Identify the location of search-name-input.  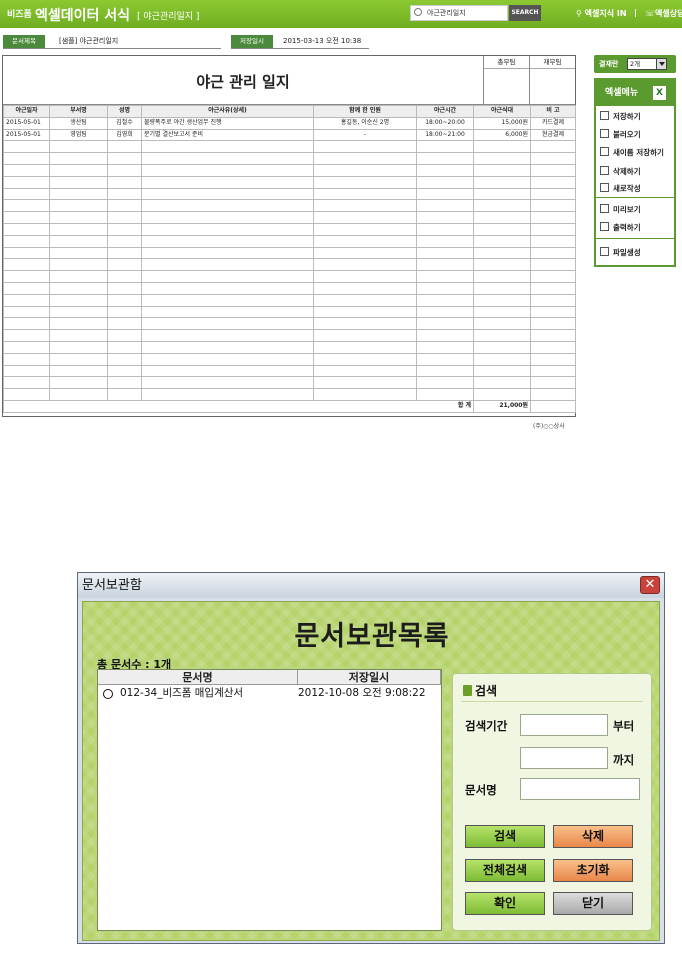
(580, 789).